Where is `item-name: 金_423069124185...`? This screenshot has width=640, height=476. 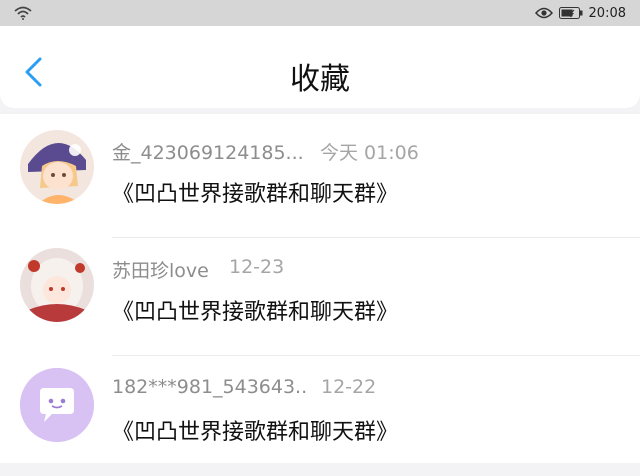
item-name: 金_423069124185... is located at coordinates (208, 153).